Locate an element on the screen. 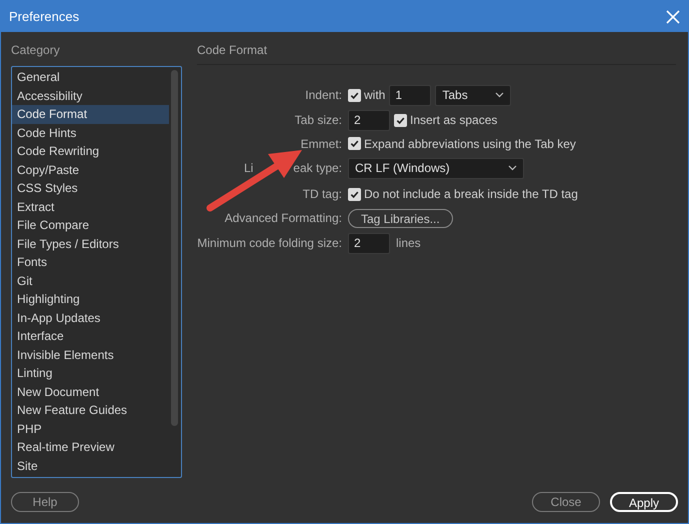  sidebar-item: New Feature Guides is located at coordinates (90, 410).